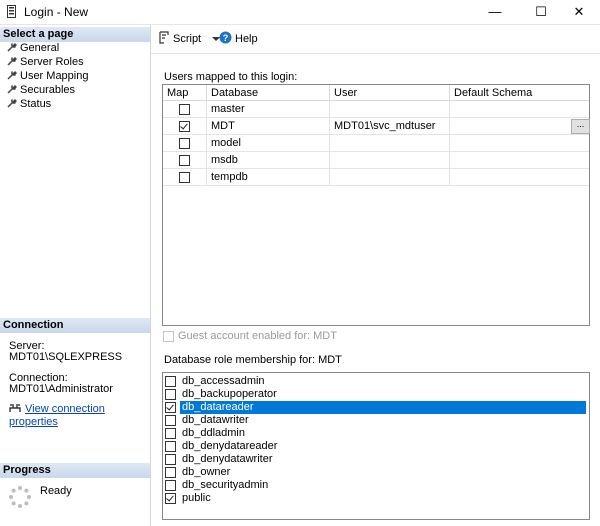 This screenshot has width=600, height=526. I want to click on list-item: db_datareader, so click(376, 407).